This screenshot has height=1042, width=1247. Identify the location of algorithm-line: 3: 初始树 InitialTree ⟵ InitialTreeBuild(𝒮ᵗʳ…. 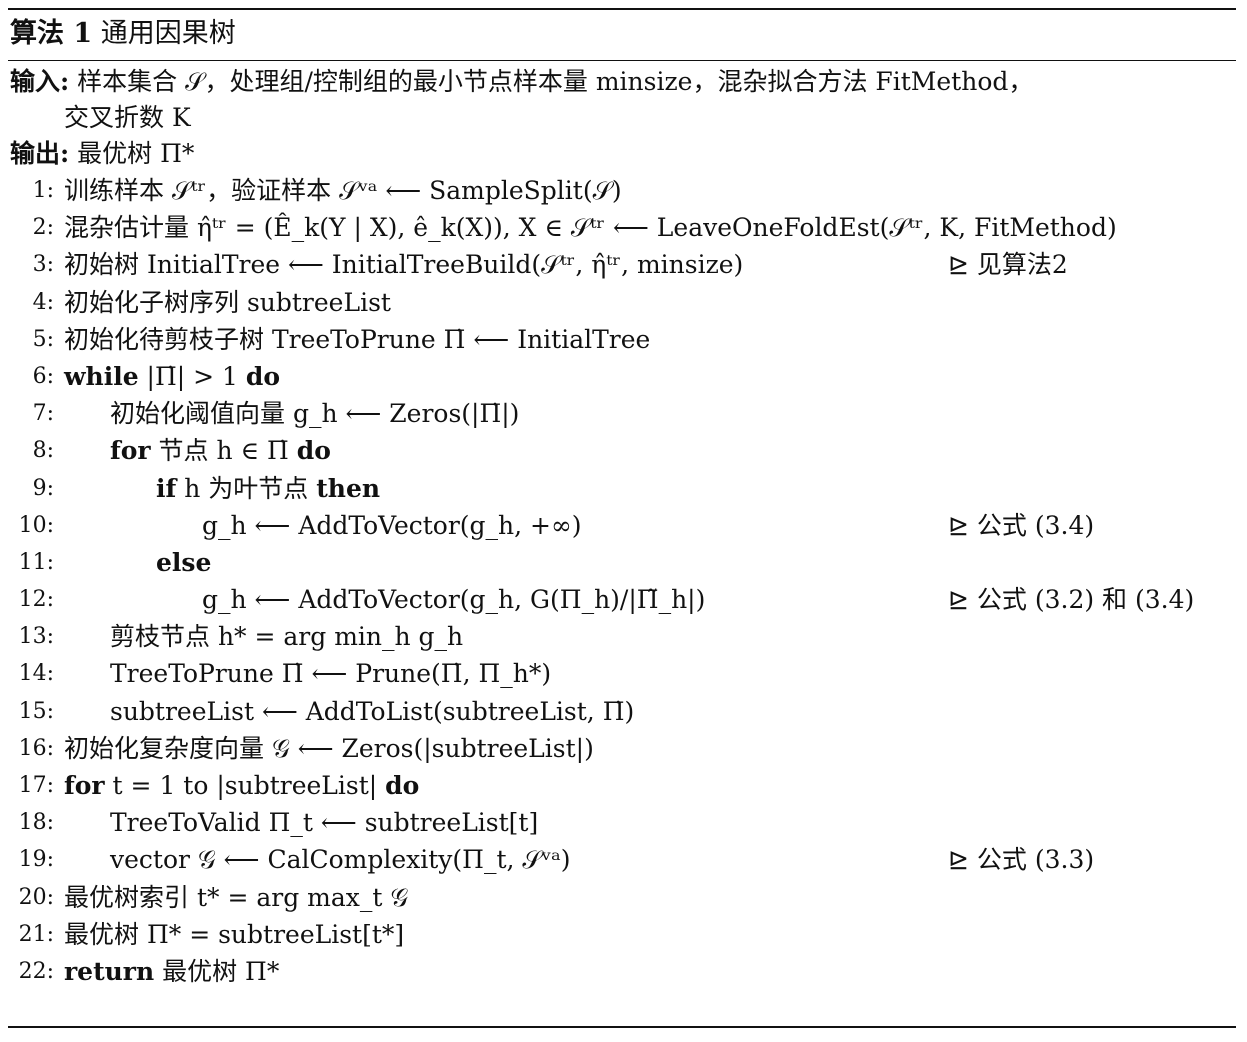
(622, 264).